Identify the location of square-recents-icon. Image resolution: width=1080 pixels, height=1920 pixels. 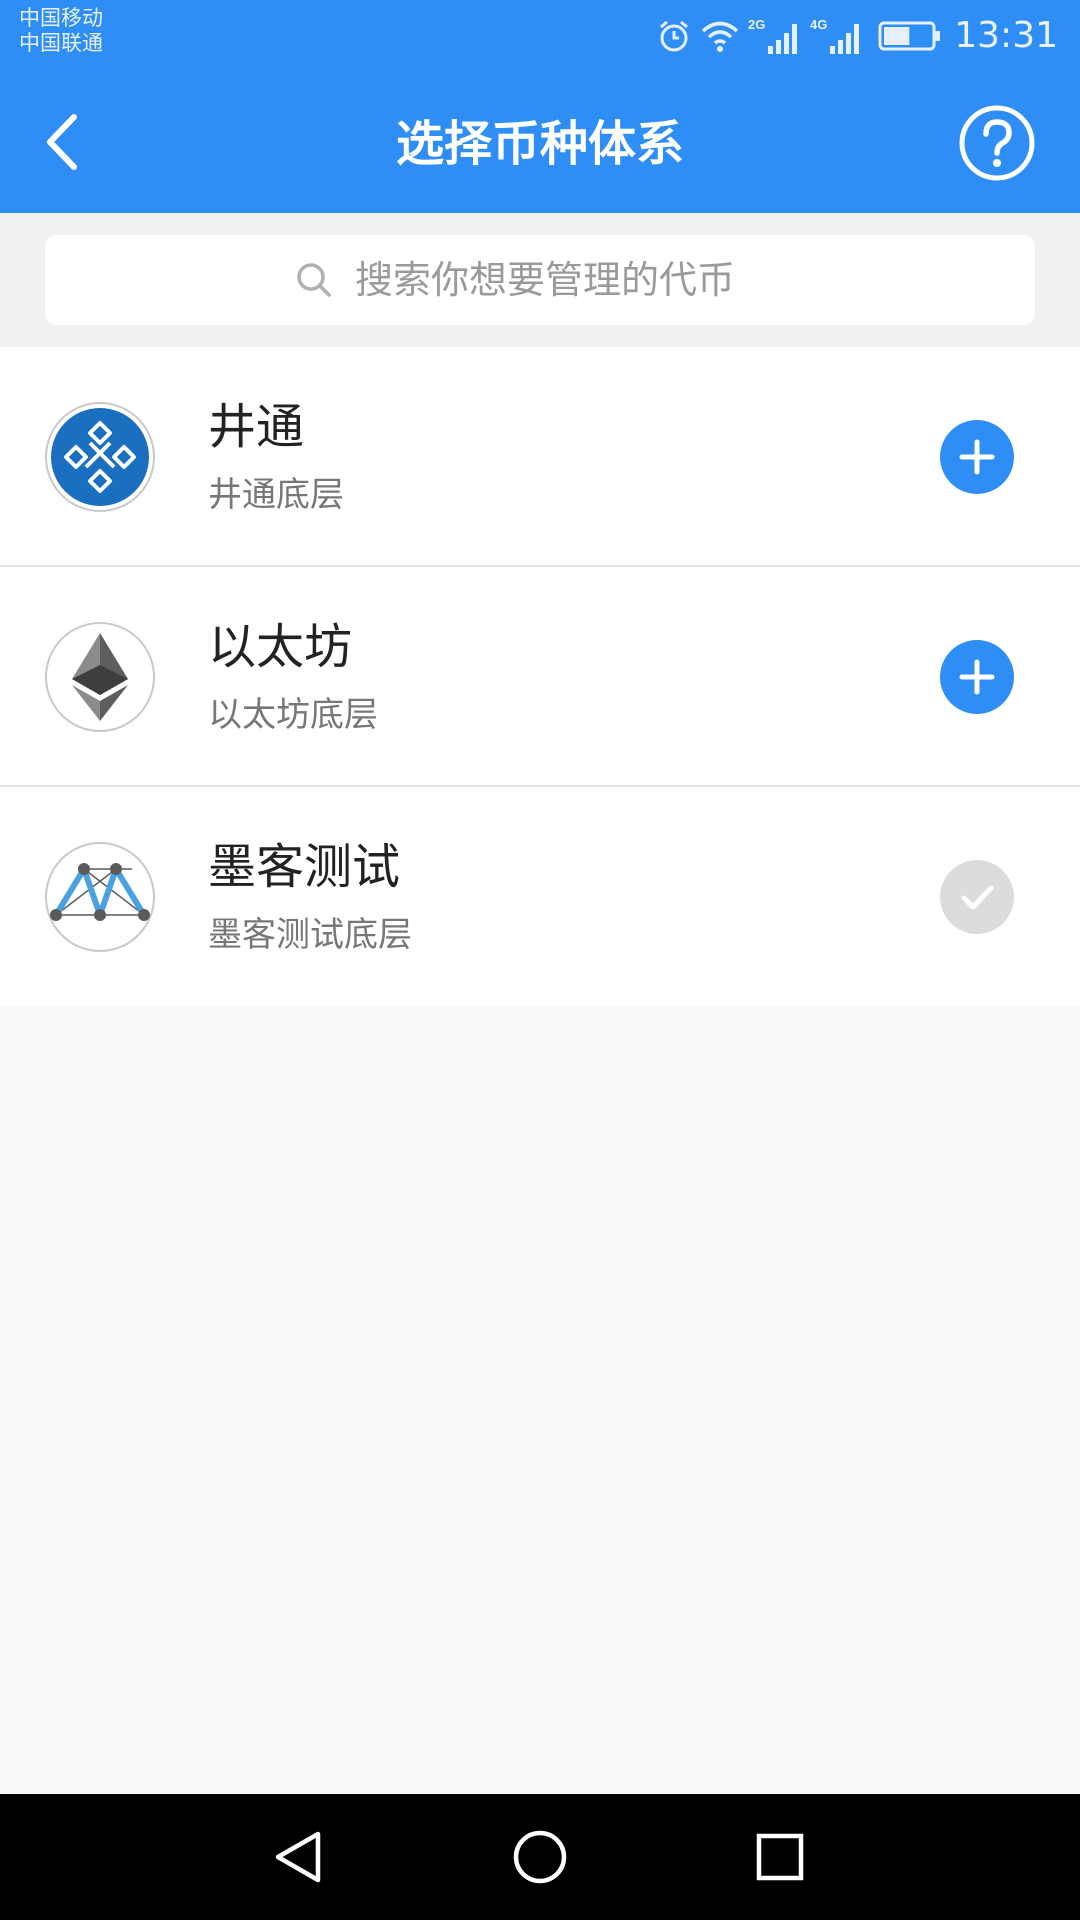
(780, 1857).